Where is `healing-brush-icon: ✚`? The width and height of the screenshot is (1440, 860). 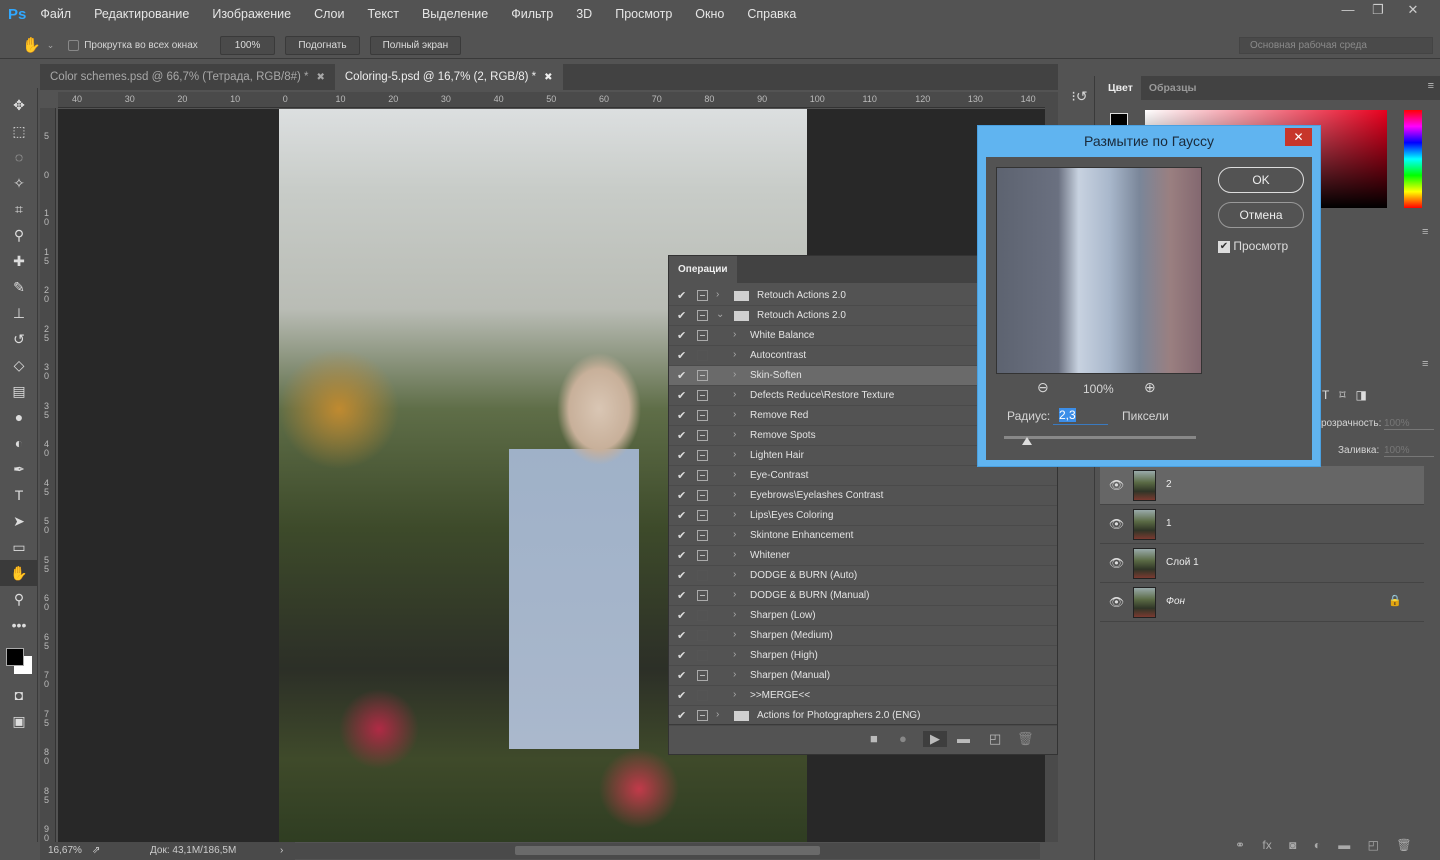
healing-brush-icon: ✚ is located at coordinates (19, 261).